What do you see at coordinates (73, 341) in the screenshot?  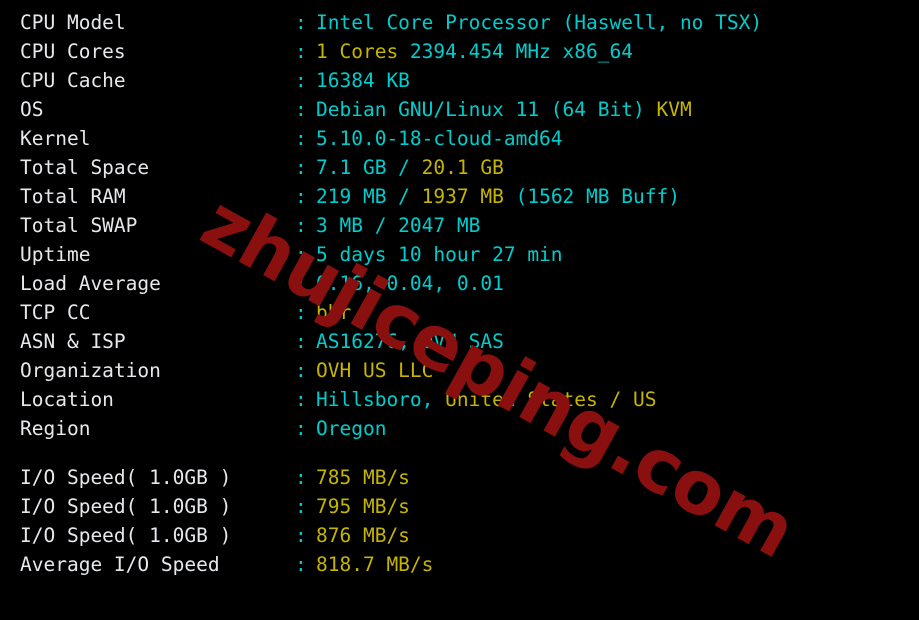 I see `info-row-label: ASN & ISP` at bounding box center [73, 341].